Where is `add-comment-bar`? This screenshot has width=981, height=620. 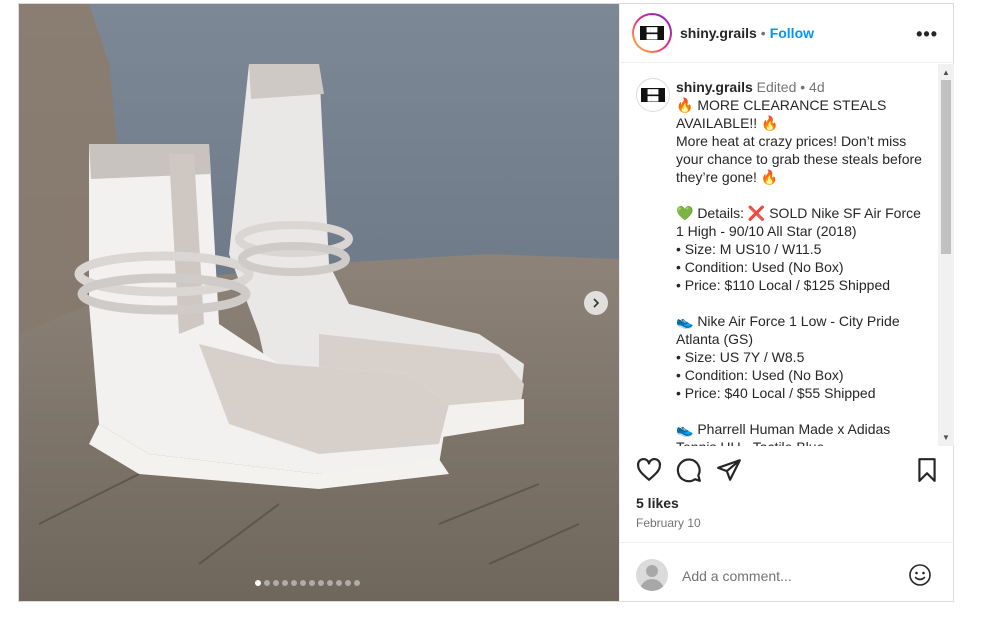 add-comment-bar is located at coordinates (787, 572).